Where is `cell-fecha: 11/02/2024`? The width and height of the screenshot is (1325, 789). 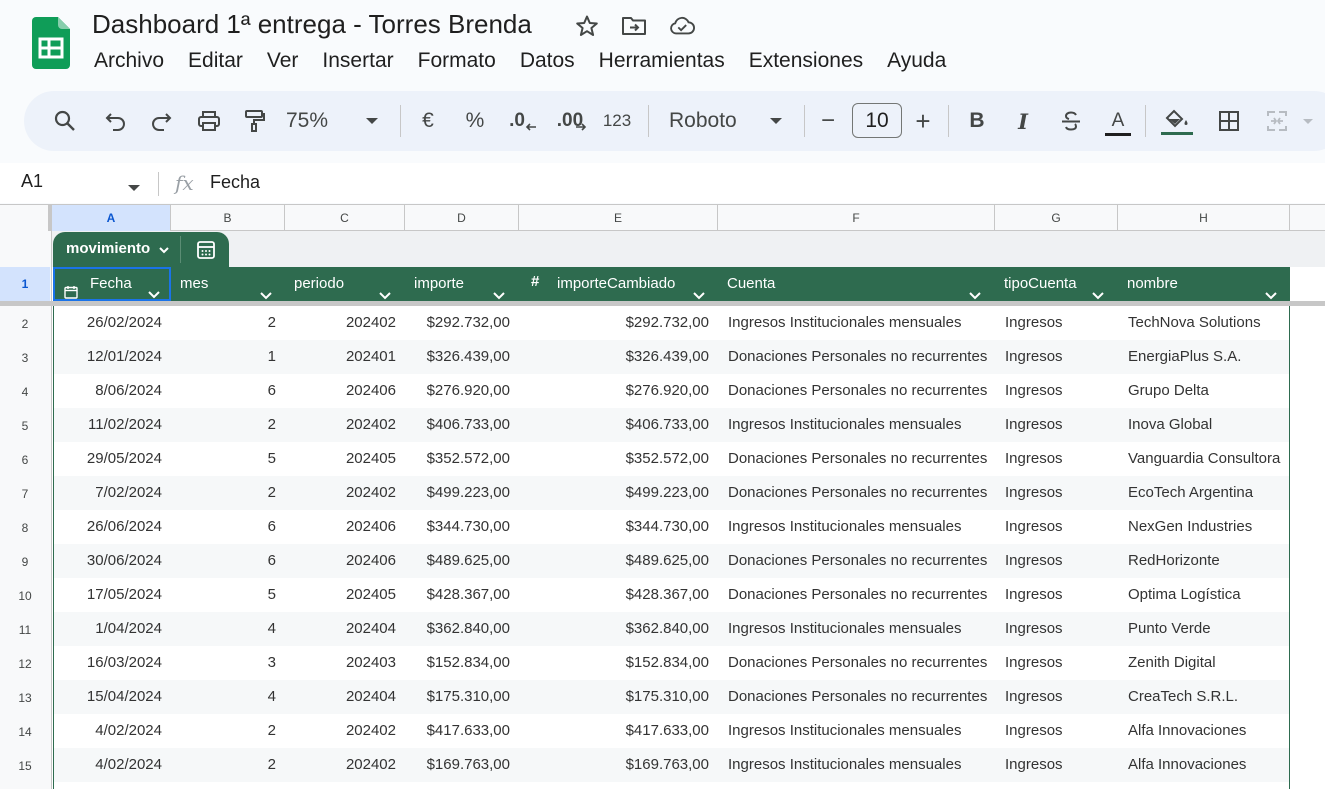
cell-fecha: 11/02/2024 is located at coordinates (108, 425).